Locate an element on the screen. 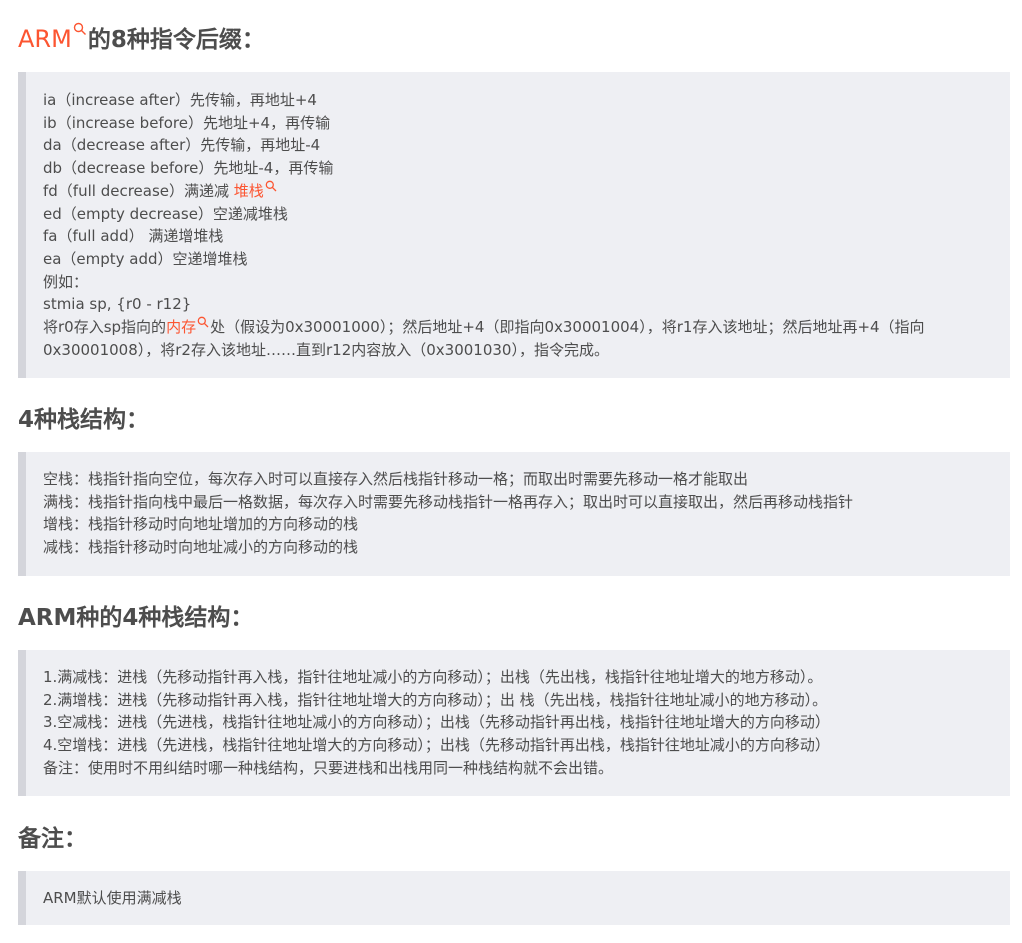 The image size is (1022, 943). quote-block-note: ARM默认使用满减栈 is located at coordinates (514, 898).